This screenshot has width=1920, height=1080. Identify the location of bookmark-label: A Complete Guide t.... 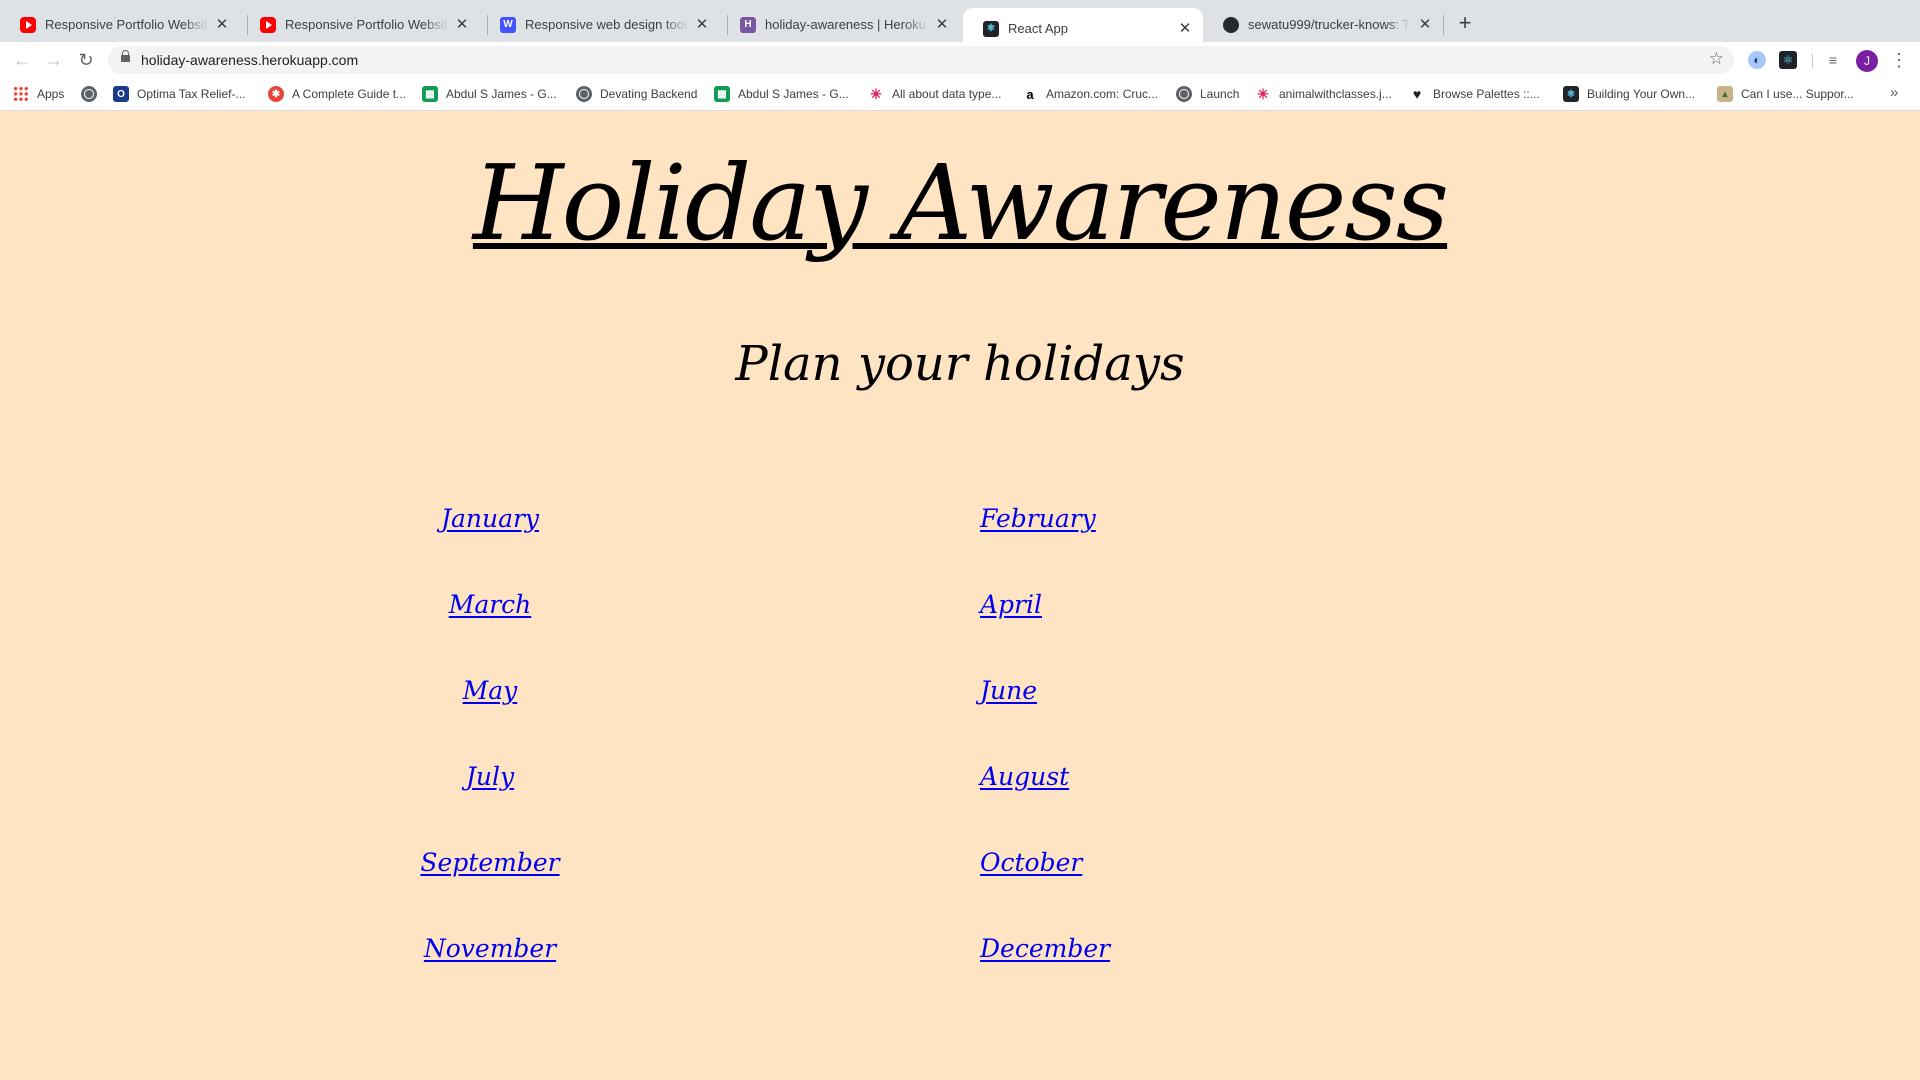
(349, 94).